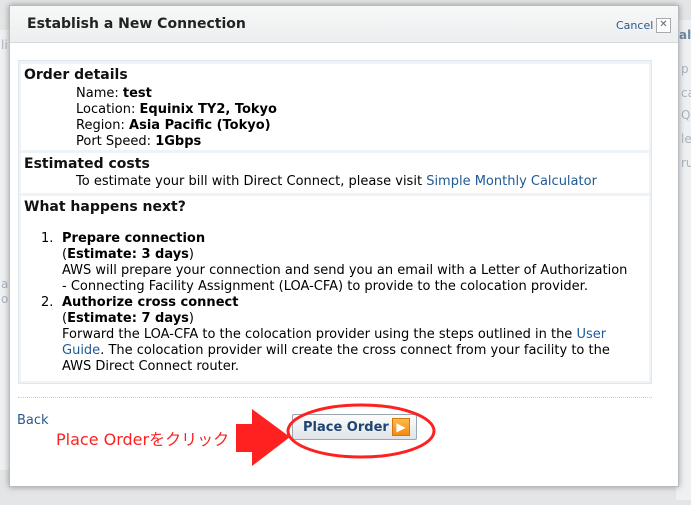 This screenshot has width=691, height=505. What do you see at coordinates (361, 431) in the screenshot?
I see `annotation-circle` at bounding box center [361, 431].